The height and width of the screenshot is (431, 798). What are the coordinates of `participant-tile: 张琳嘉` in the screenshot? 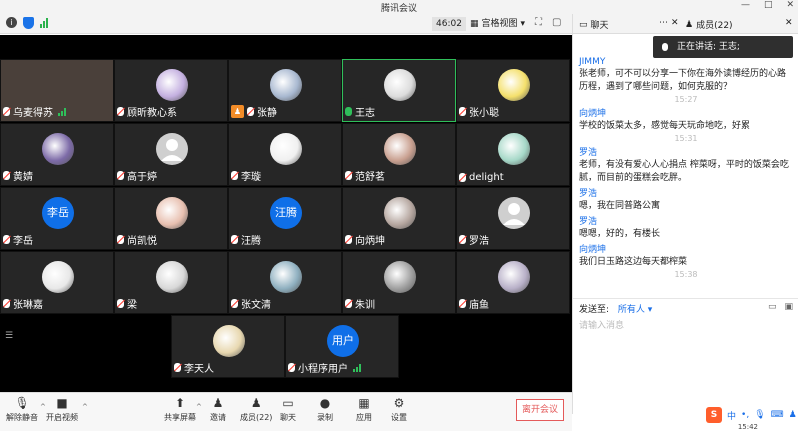 It's located at (57, 282).